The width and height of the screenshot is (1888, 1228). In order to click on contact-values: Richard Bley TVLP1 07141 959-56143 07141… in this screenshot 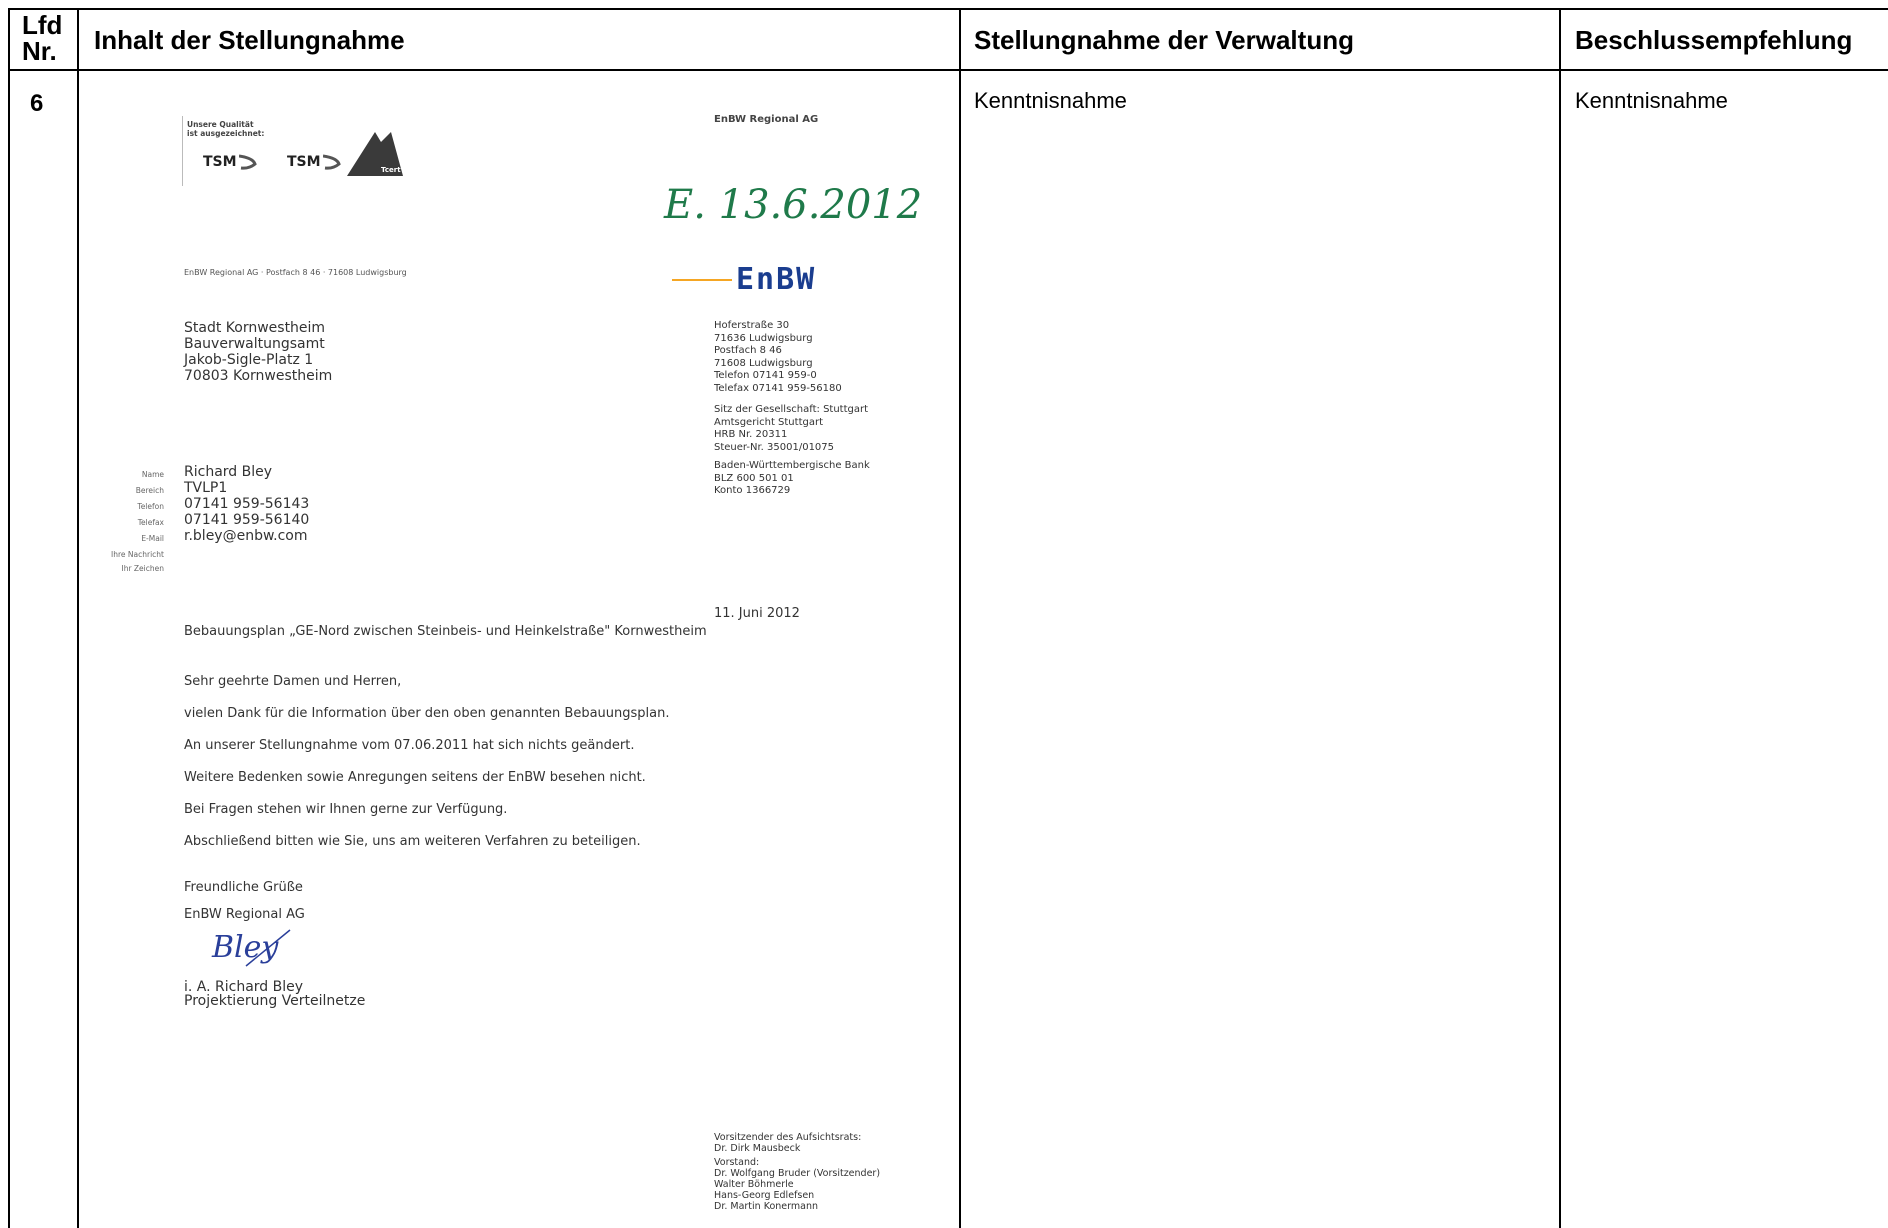, I will do `click(246, 504)`.